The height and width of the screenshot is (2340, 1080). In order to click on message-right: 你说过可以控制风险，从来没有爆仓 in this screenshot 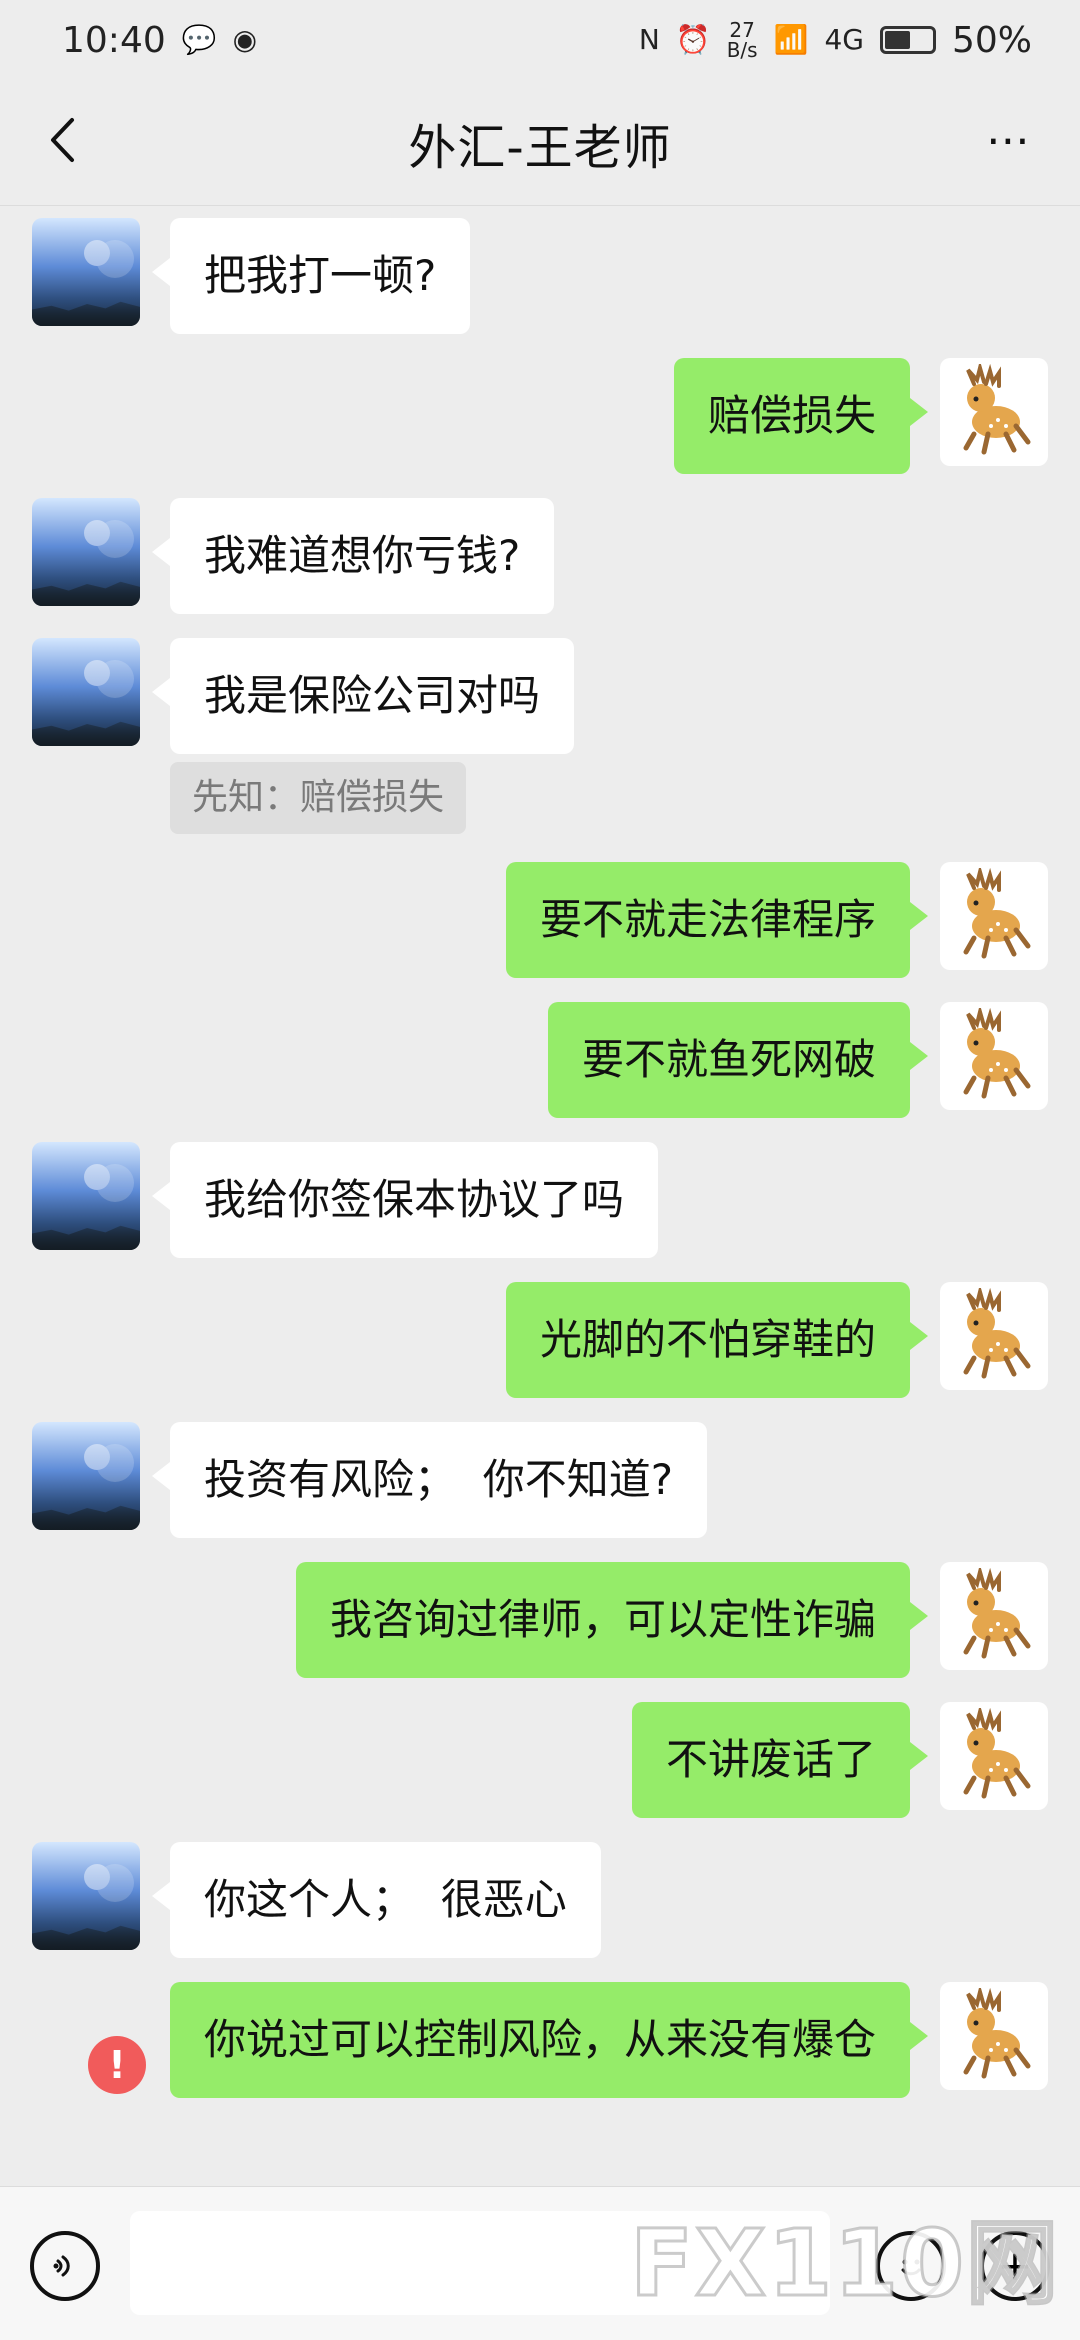, I will do `click(608, 2040)`.